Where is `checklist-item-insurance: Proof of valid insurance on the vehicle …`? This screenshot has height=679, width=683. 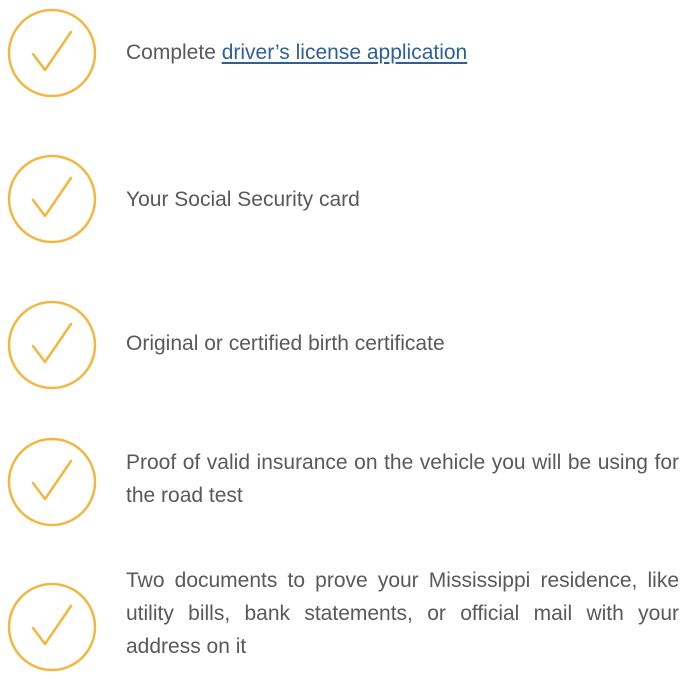
checklist-item-insurance: Proof of valid insurance on the vehicle … is located at coordinates (341, 485).